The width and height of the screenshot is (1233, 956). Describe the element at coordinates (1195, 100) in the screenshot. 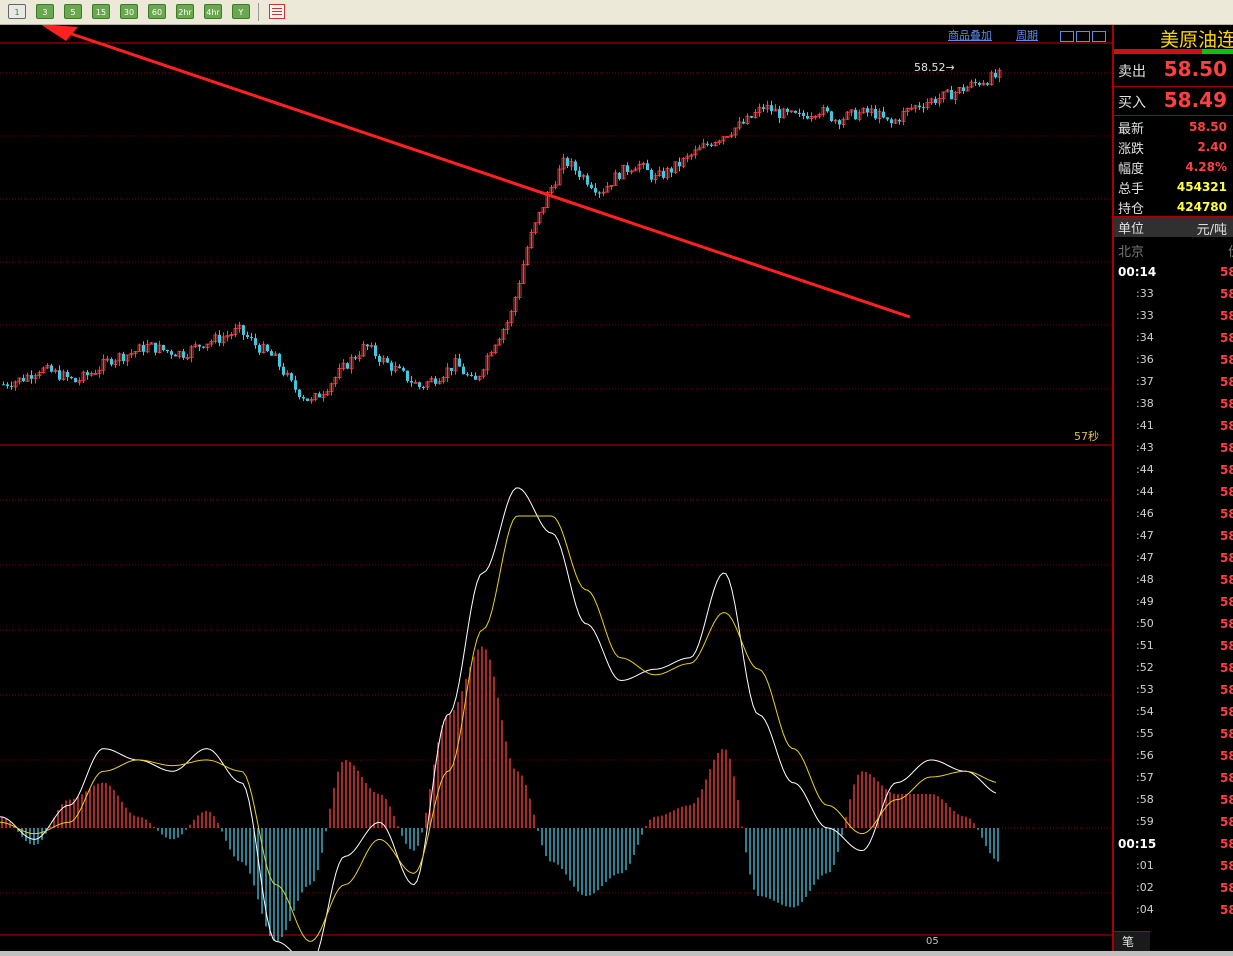

I see `buy-price: 58.49` at that location.